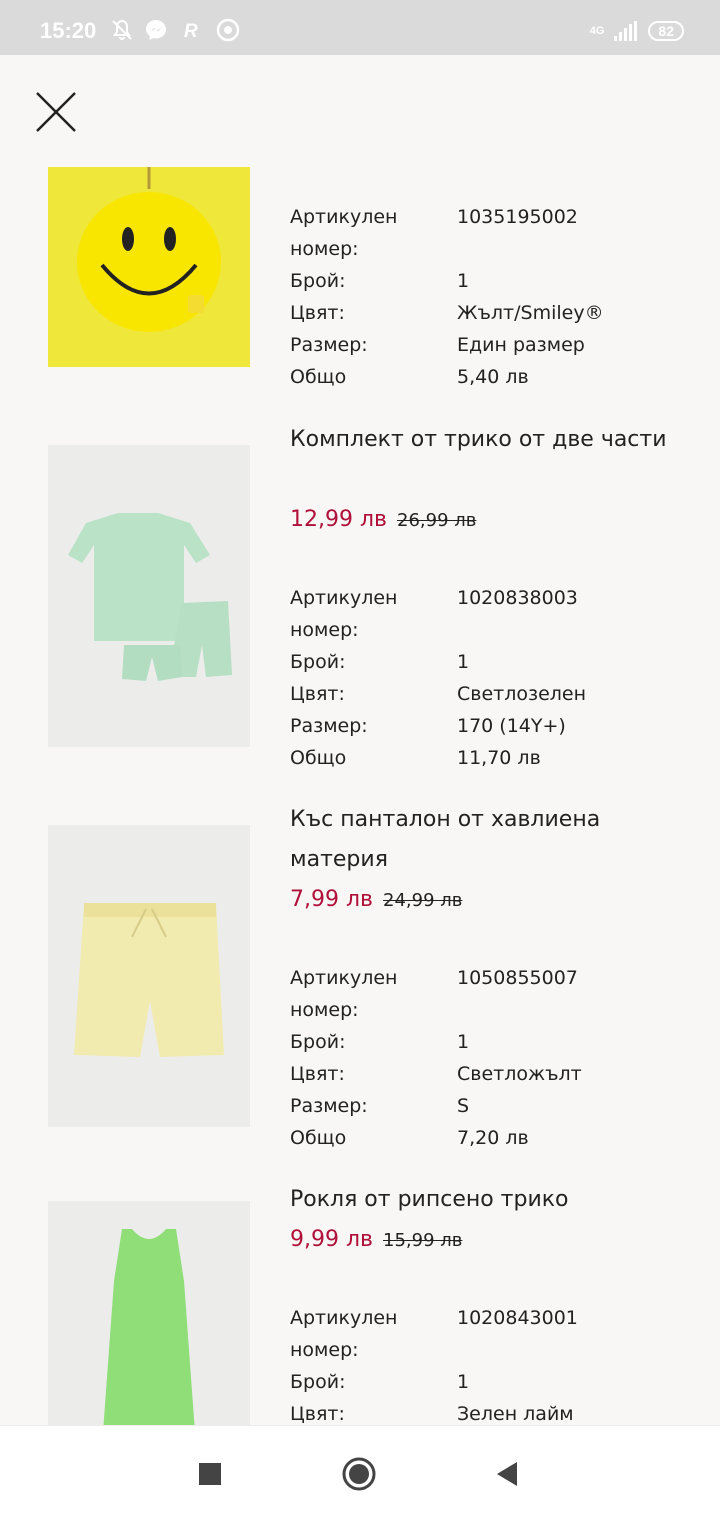 This screenshot has width=720, height=1521. Describe the element at coordinates (515, 1414) in the screenshot. I see `detail-value: Зелен лайм` at that location.